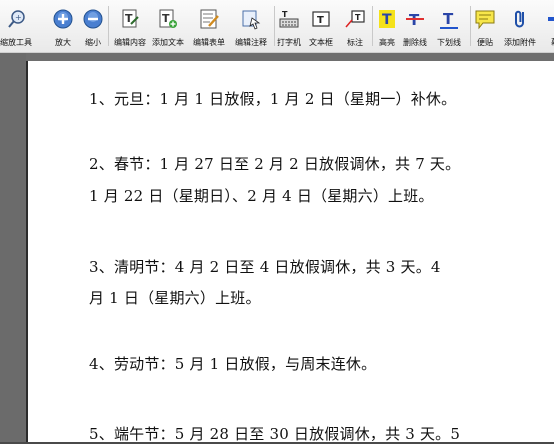 The height and width of the screenshot is (444, 554). What do you see at coordinates (233, 364) in the screenshot?
I see `document-line: 4、劳动节：5 月 1 日放假，与周末连休。` at bounding box center [233, 364].